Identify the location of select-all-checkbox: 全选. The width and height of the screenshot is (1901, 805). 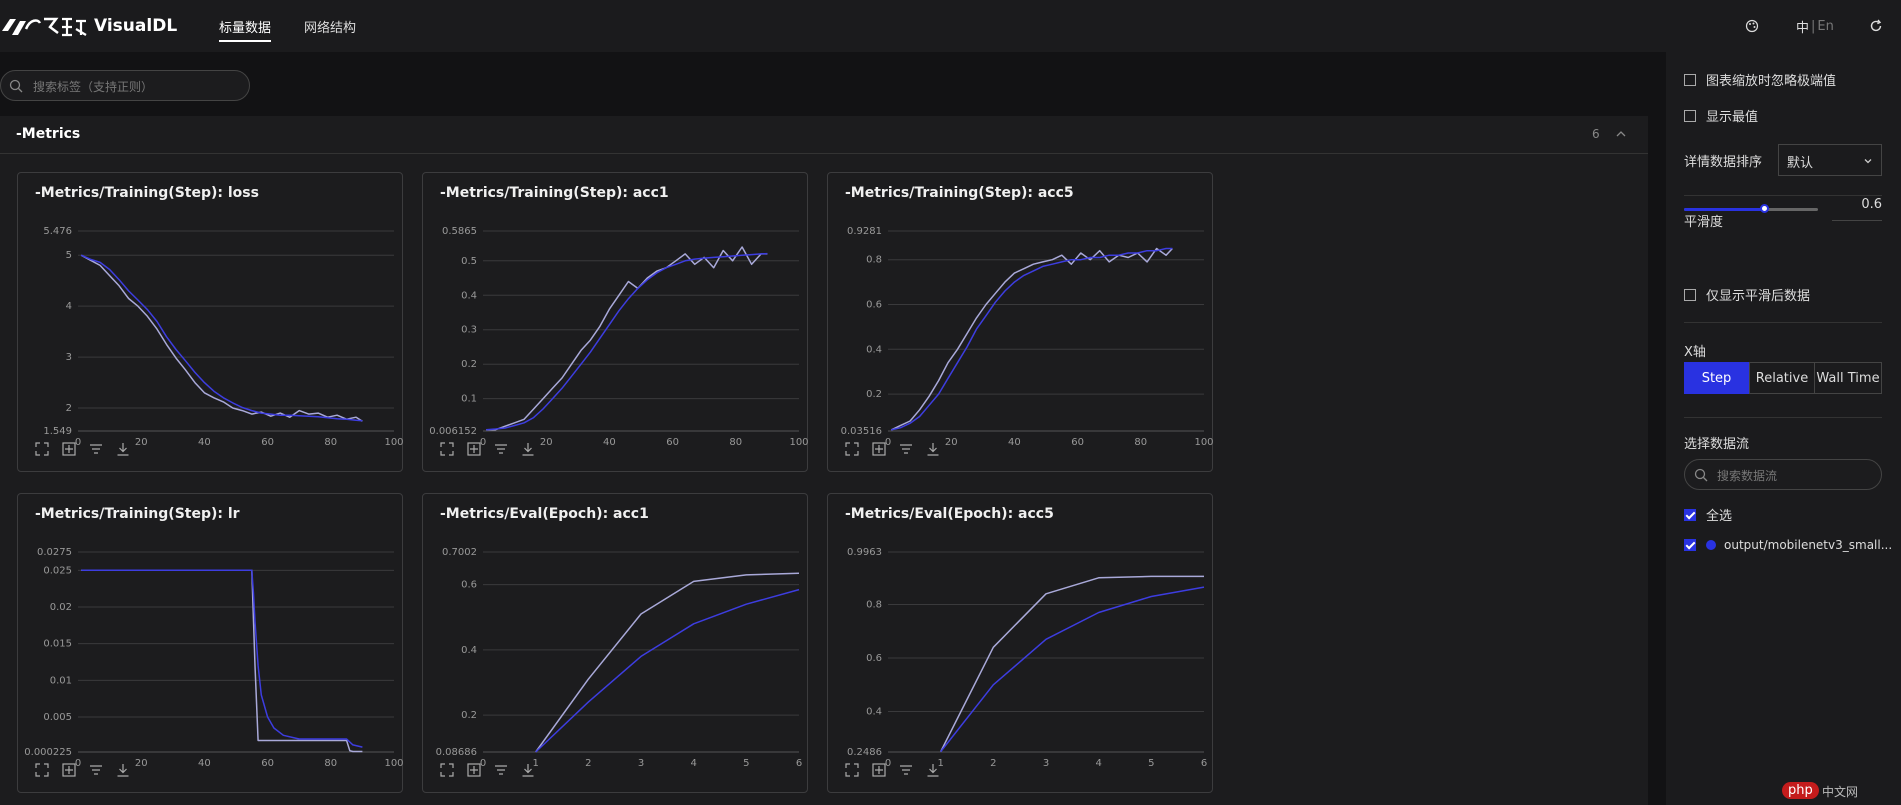
(1708, 514).